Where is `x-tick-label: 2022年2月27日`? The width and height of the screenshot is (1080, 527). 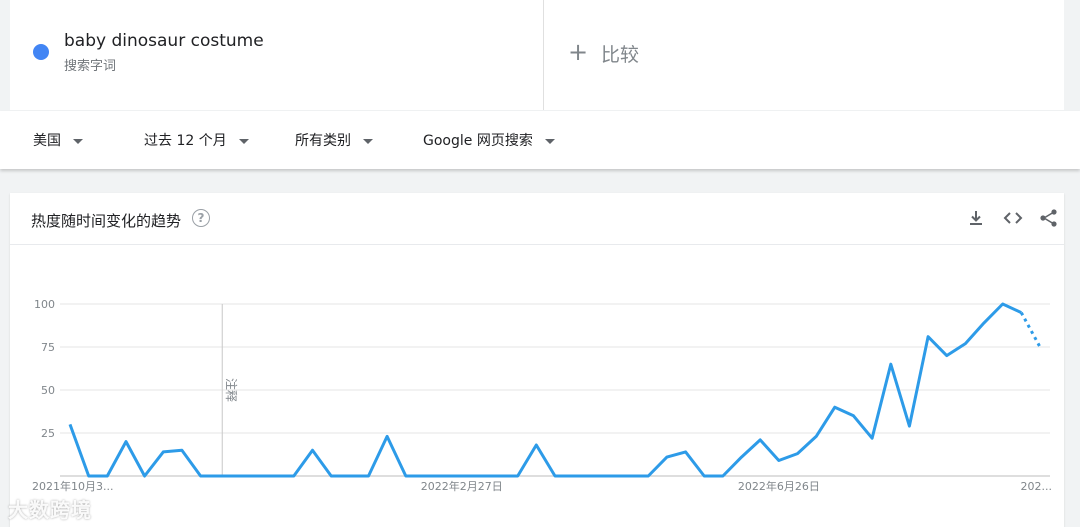
x-tick-label: 2022年2月27日 is located at coordinates (462, 486).